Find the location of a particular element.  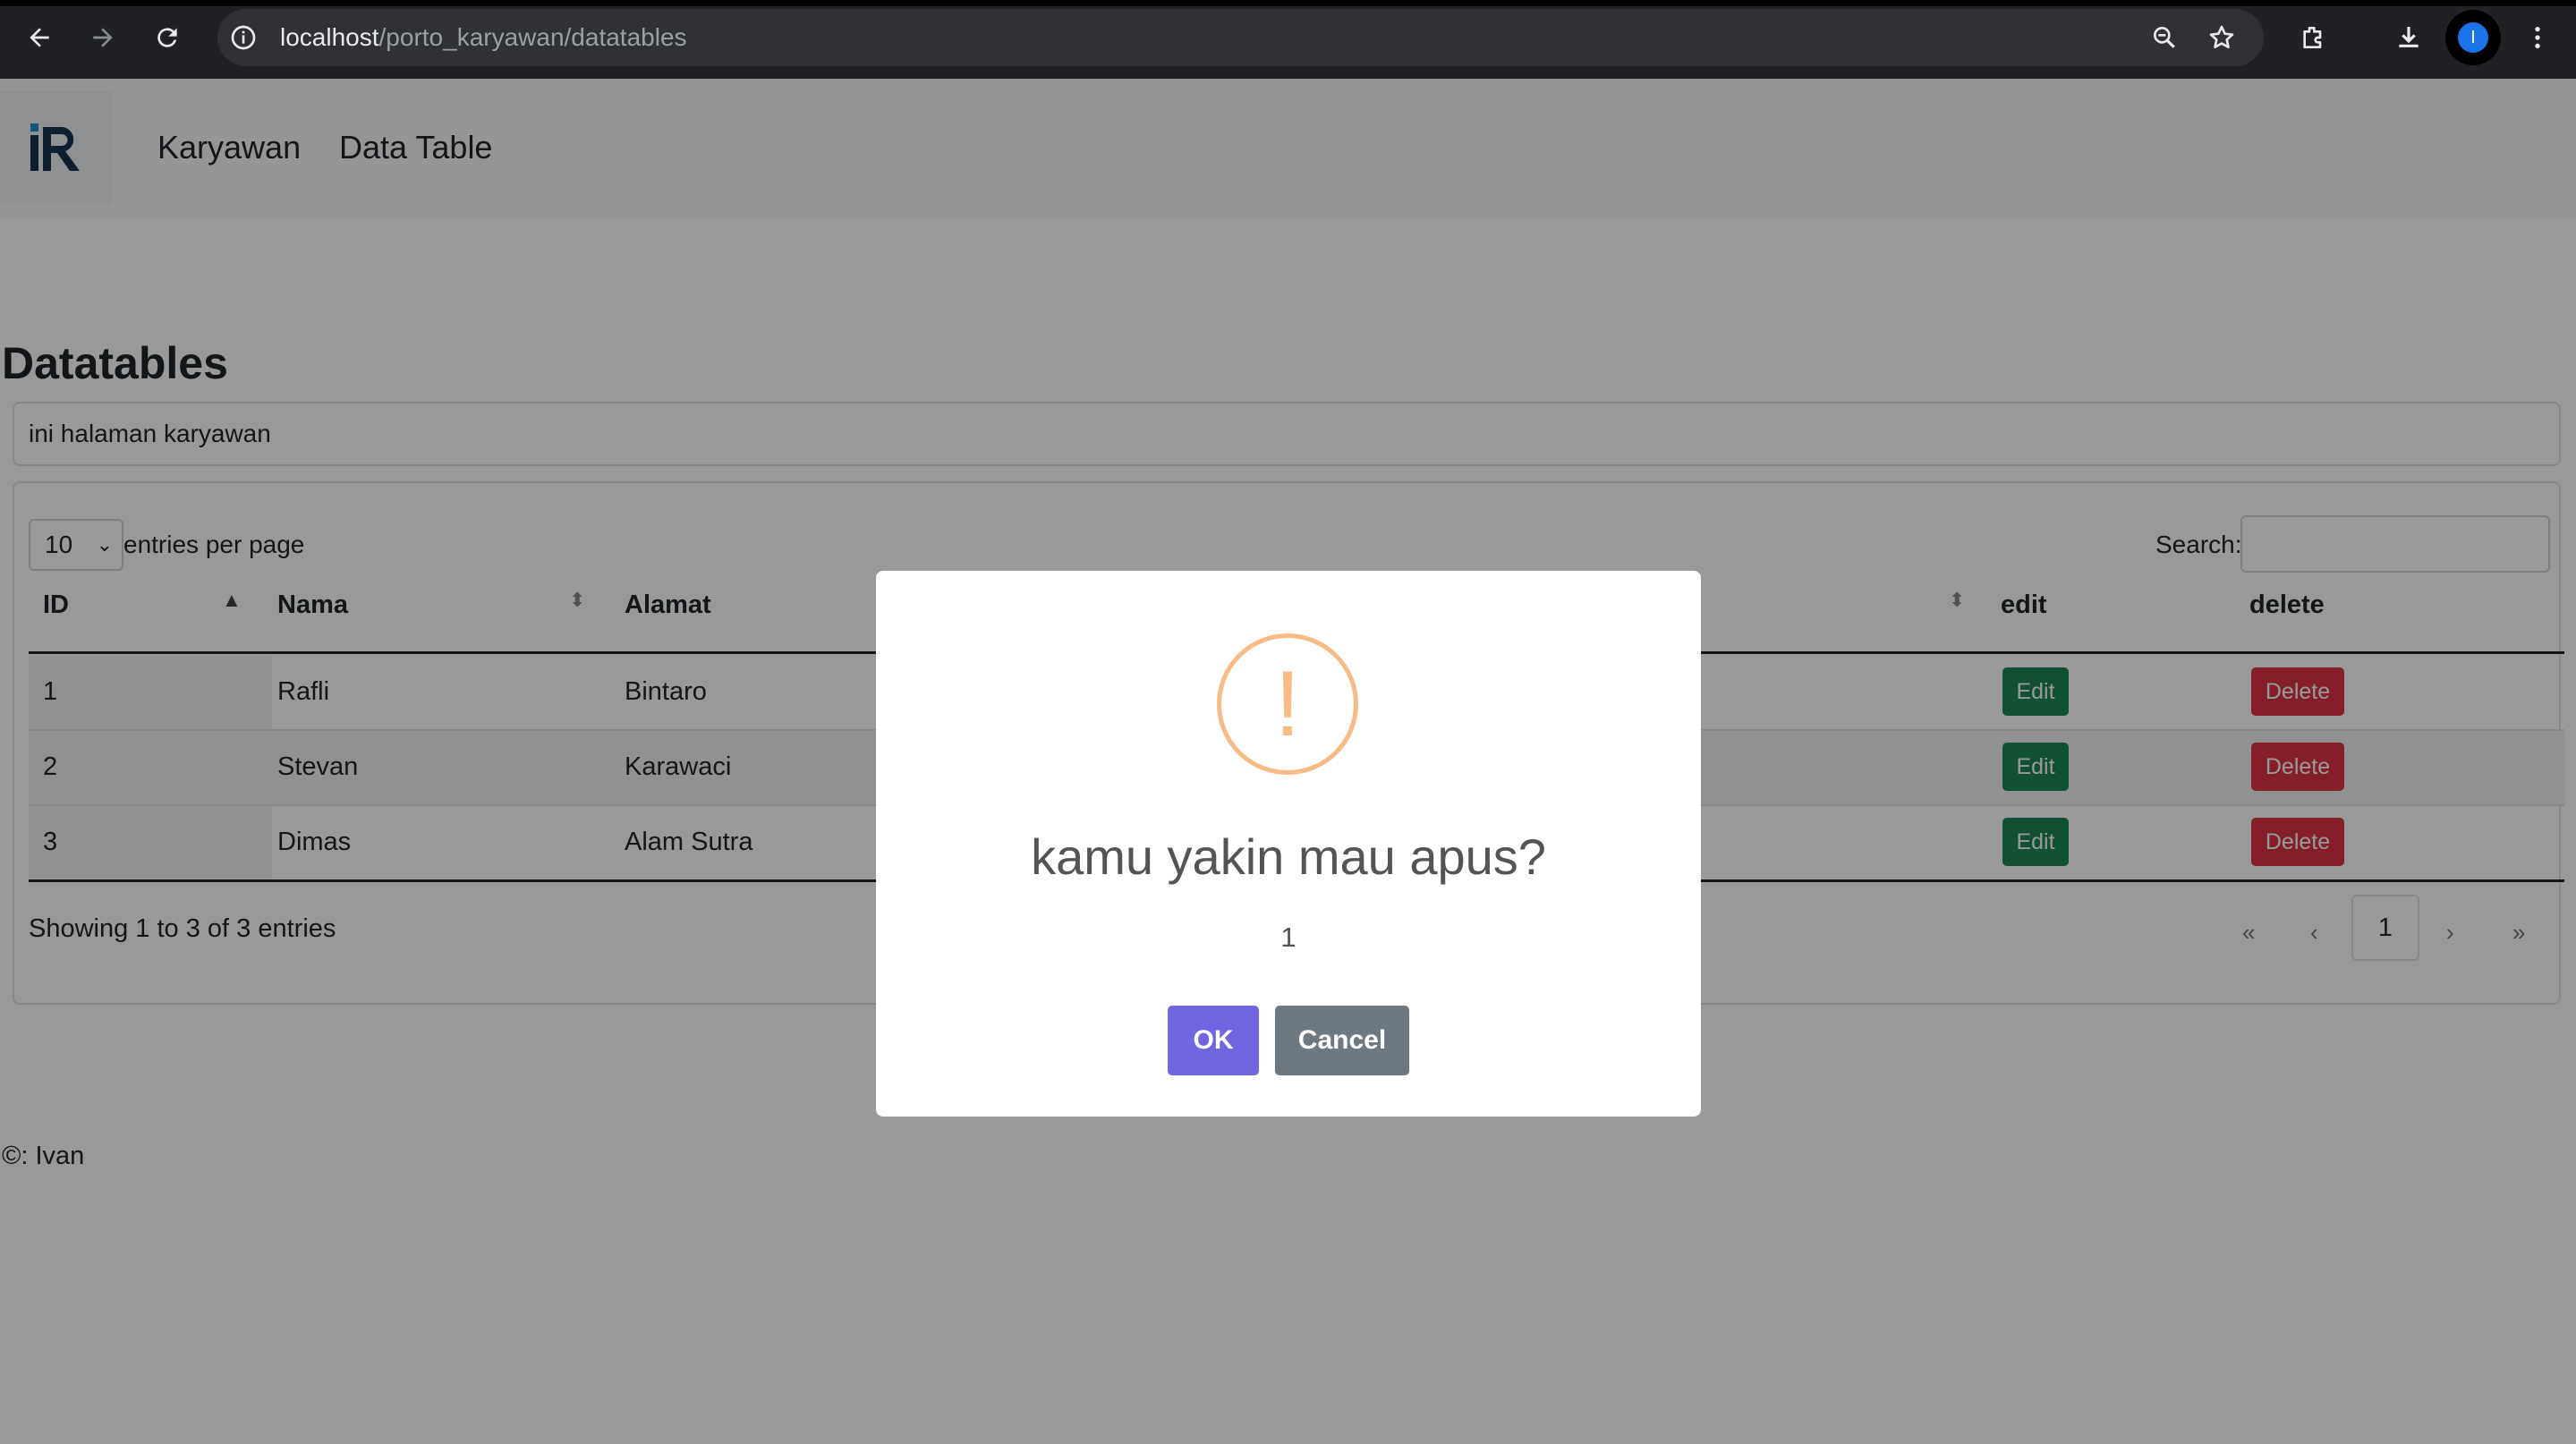

menu-kebab-icon is located at coordinates (2537, 37).